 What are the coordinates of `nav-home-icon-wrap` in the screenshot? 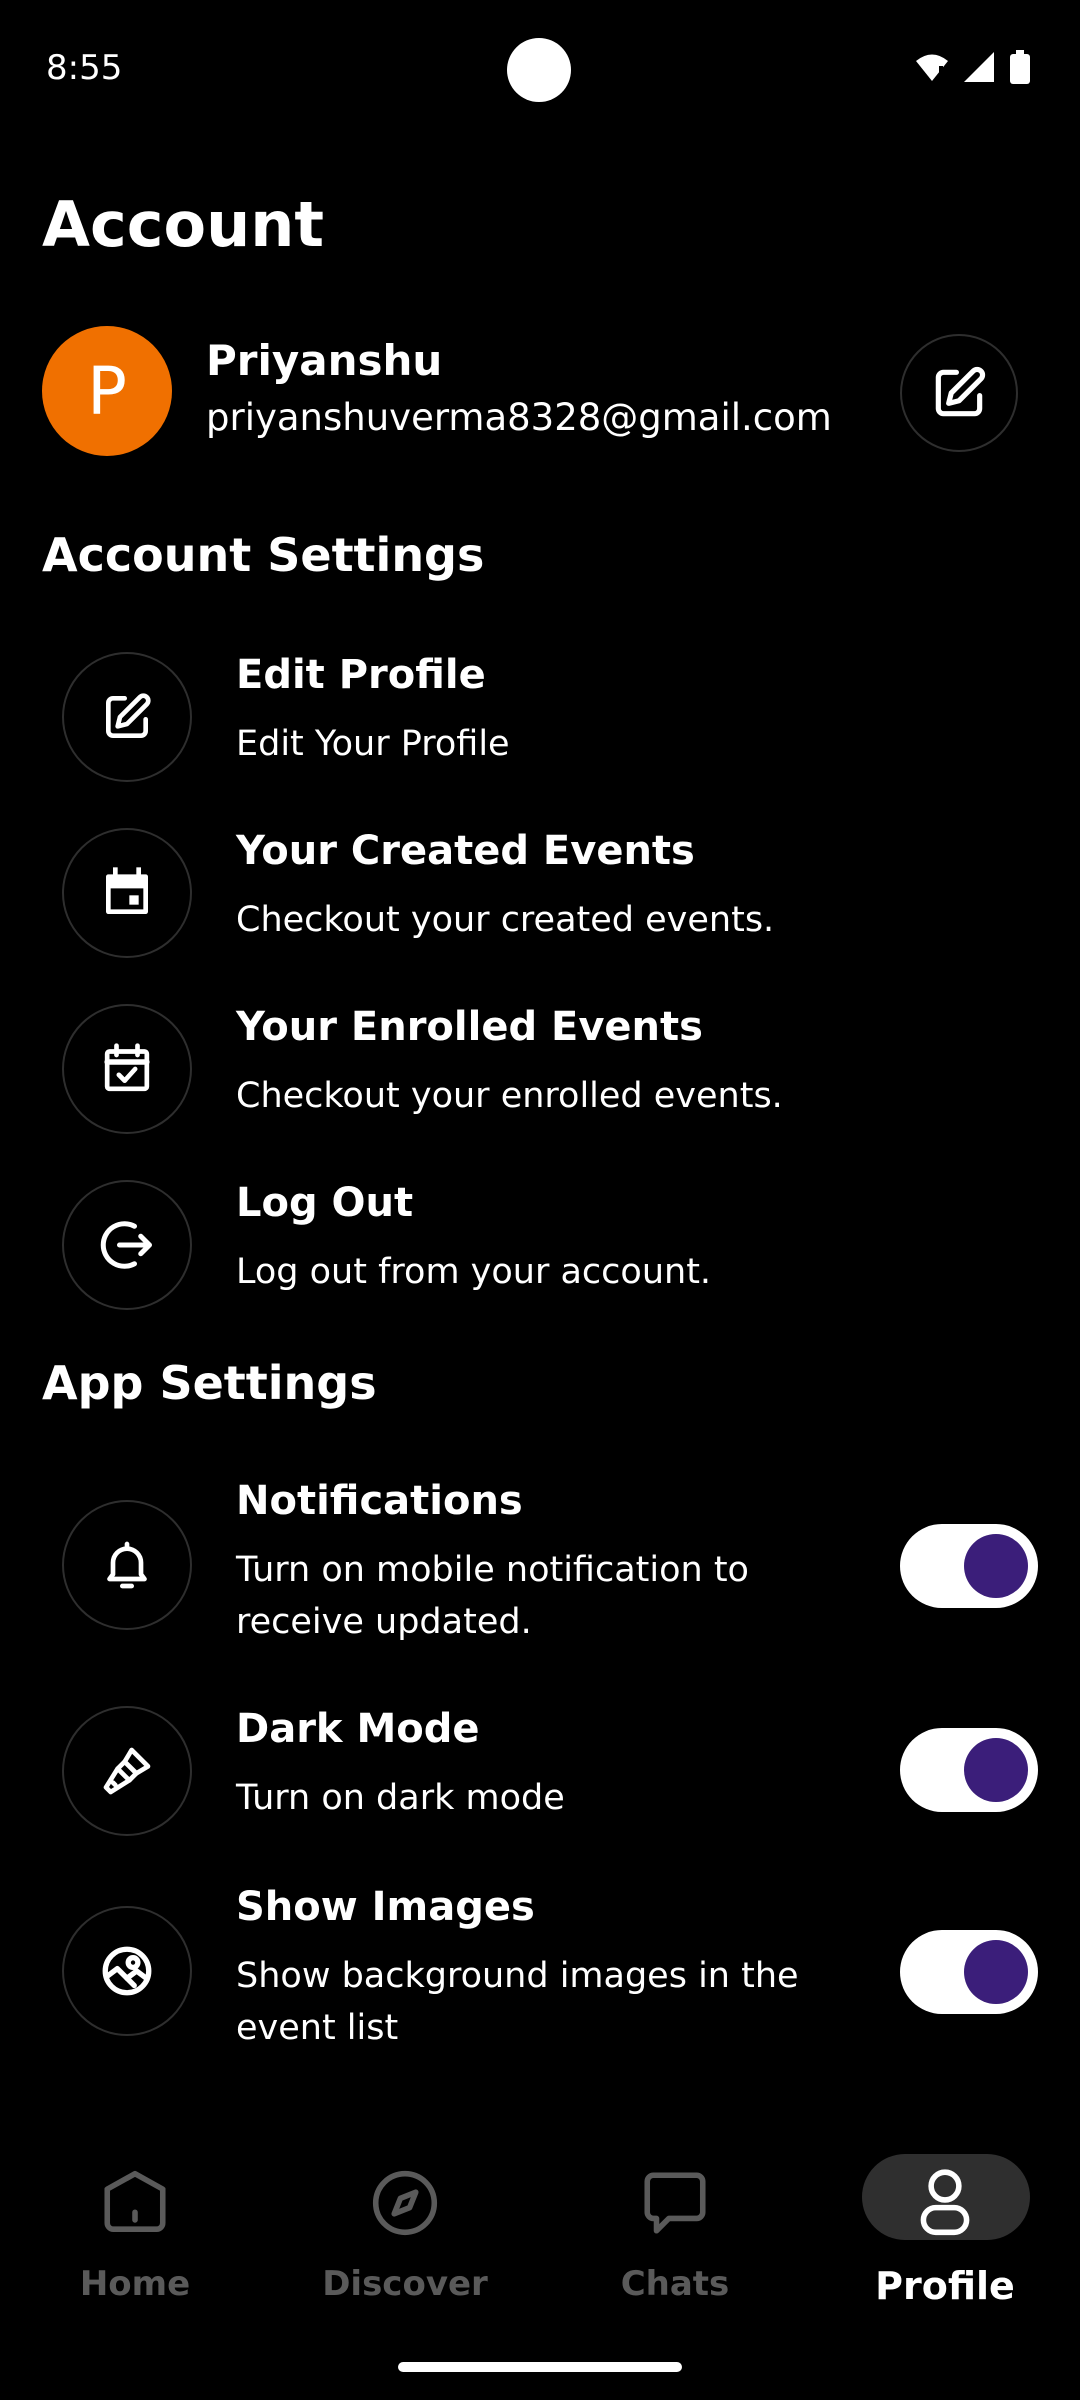 It's located at (135, 2203).